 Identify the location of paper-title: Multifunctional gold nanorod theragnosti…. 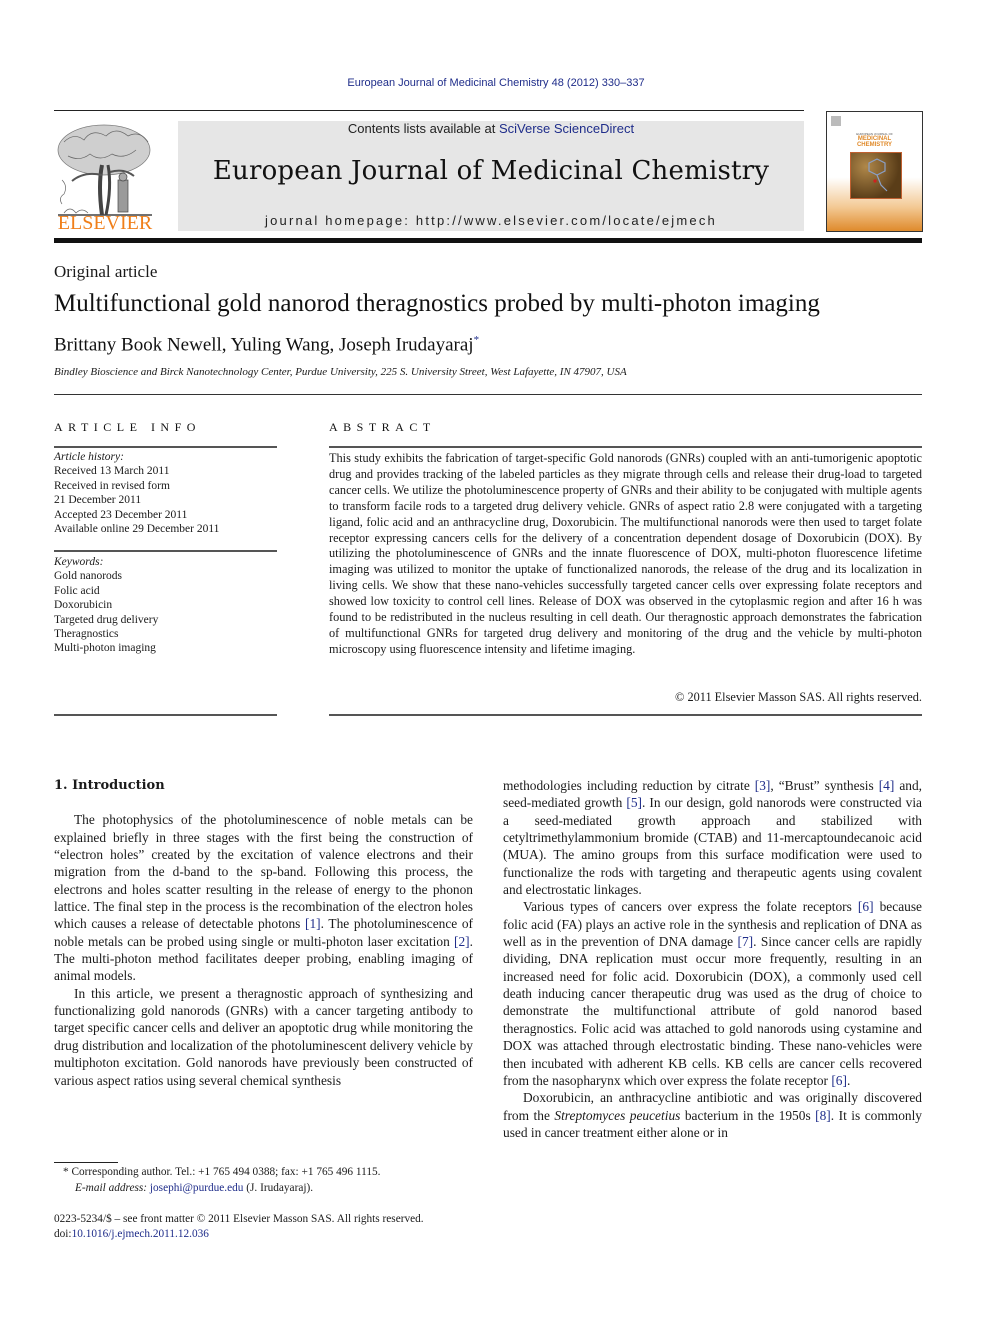
(437, 303).